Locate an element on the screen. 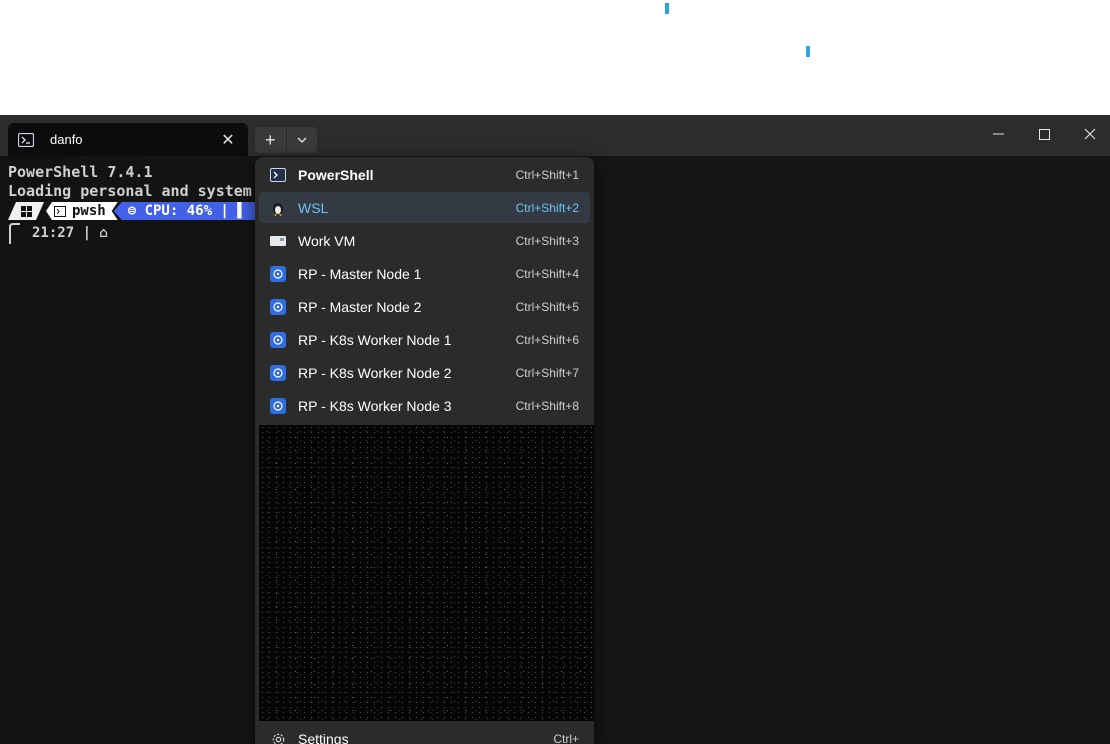  new-tab-split-button: + is located at coordinates (286, 140).